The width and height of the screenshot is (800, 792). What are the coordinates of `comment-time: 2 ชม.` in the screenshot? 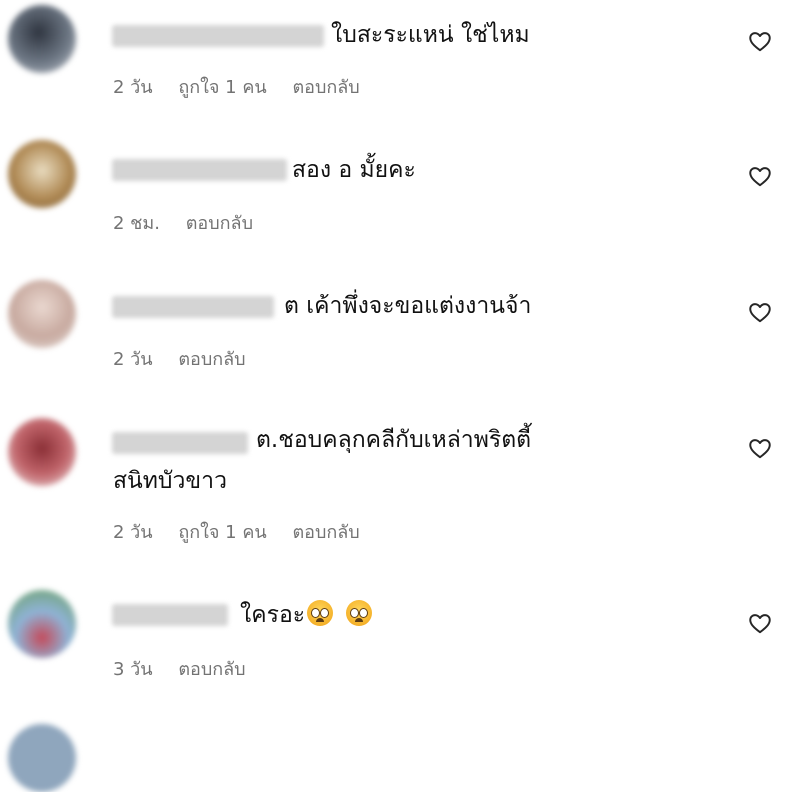 It's located at (136, 223).